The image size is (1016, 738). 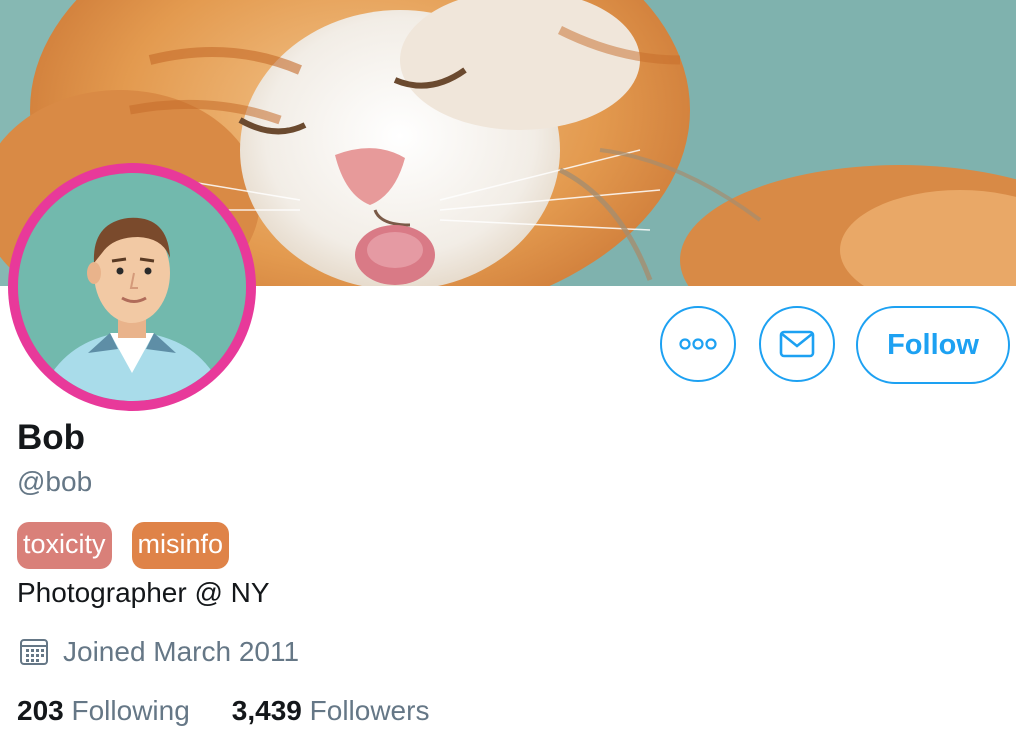 What do you see at coordinates (180, 545) in the screenshot?
I see `tag-misinfo: misinfo` at bounding box center [180, 545].